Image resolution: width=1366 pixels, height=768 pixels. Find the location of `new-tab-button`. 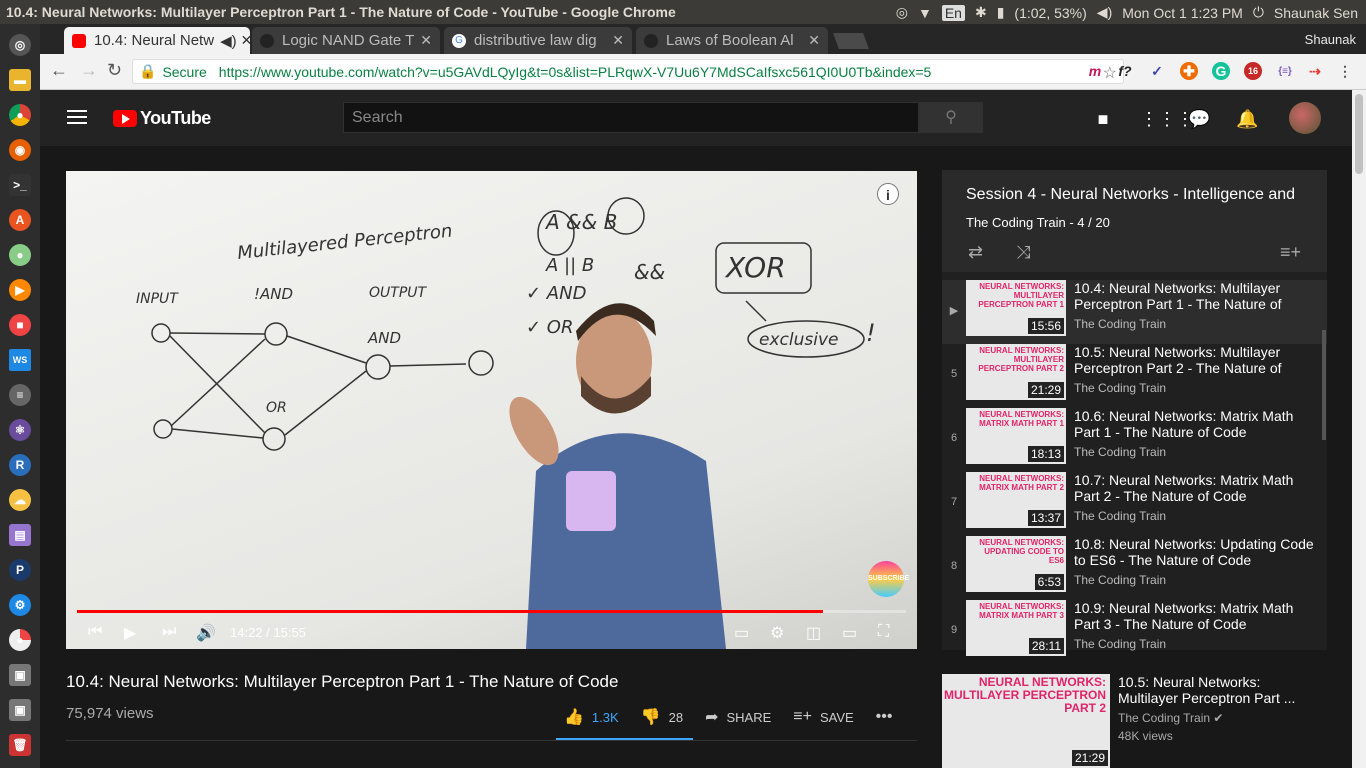

new-tab-button is located at coordinates (851, 41).